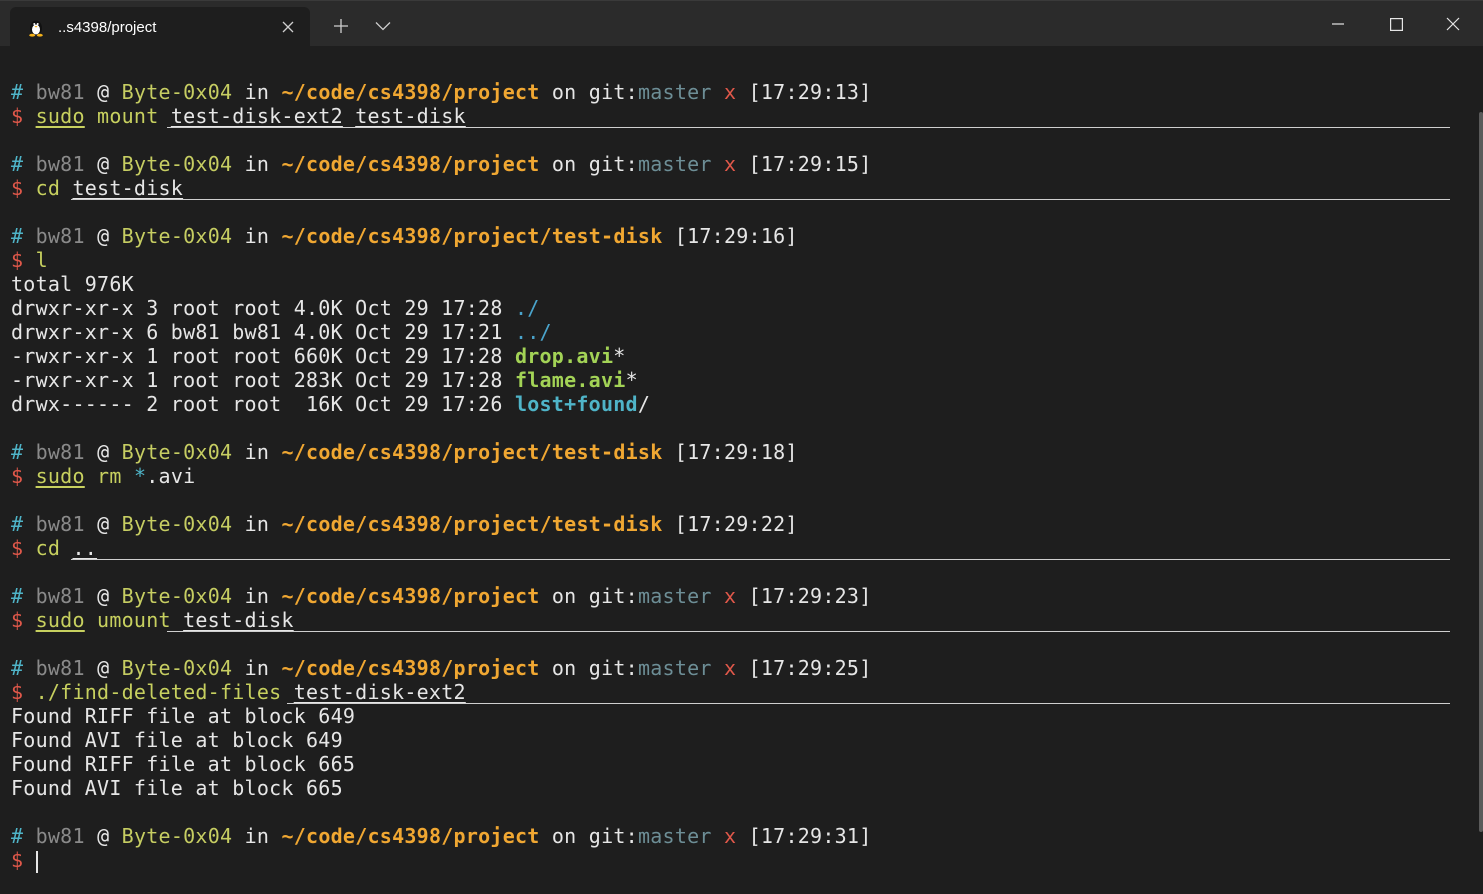  Describe the element at coordinates (263, 404) in the screenshot. I see `output-segment: drwx------ 2 root root 16K Oct 29 17:26` at that location.